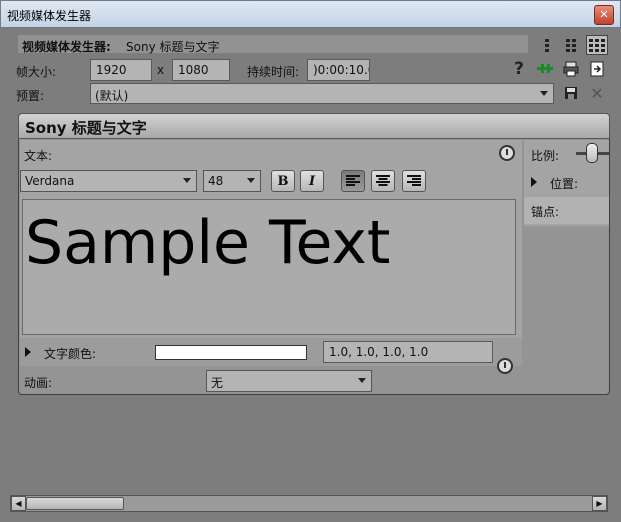 Image resolution: width=621 pixels, height=522 pixels. What do you see at coordinates (519, 69) in the screenshot?
I see `help-icon: ?` at bounding box center [519, 69].